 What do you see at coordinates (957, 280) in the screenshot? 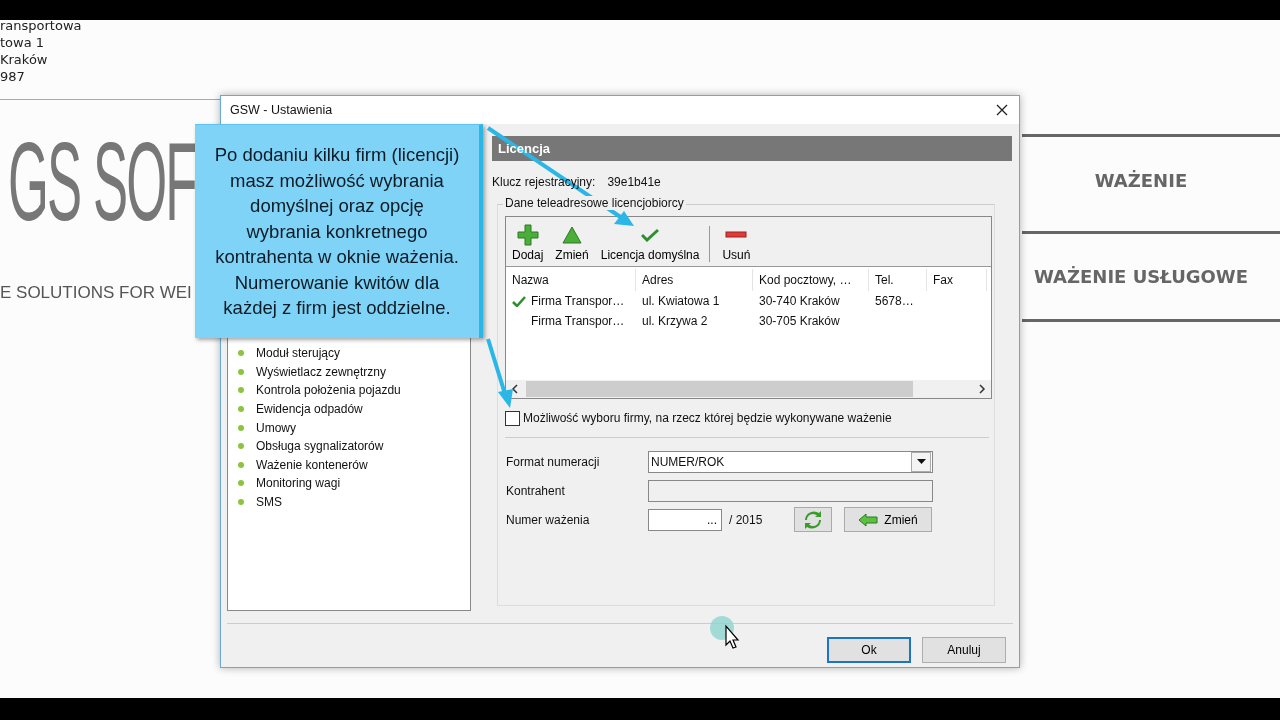
I see `column-header: Fax` at bounding box center [957, 280].